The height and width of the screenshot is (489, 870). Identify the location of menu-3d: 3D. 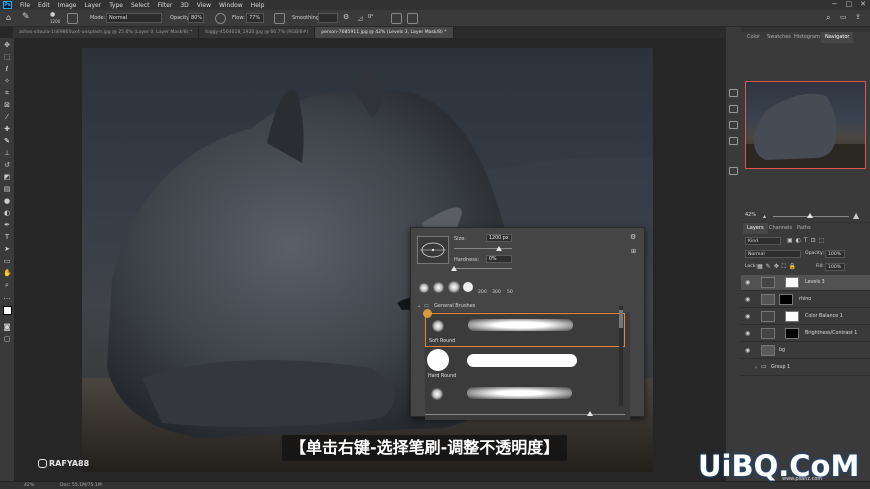
(184, 5).